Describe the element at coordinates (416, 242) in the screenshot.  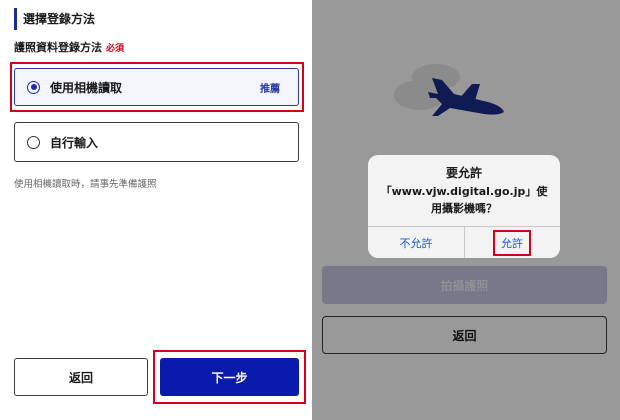
I see `deny-button: 不允許` at that location.